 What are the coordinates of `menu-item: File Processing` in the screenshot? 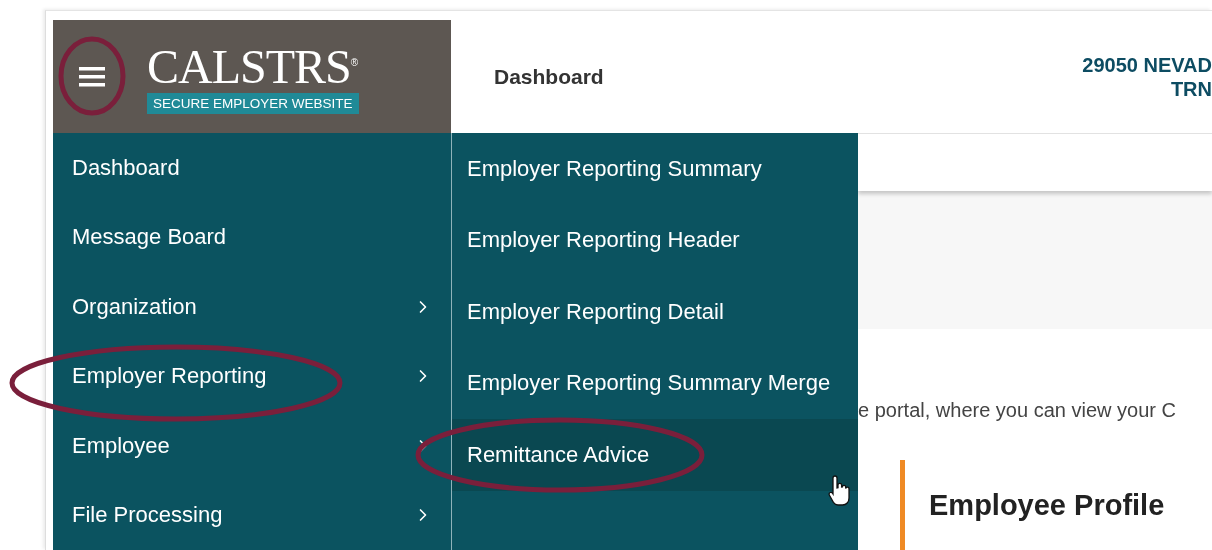 It's located at (252, 515).